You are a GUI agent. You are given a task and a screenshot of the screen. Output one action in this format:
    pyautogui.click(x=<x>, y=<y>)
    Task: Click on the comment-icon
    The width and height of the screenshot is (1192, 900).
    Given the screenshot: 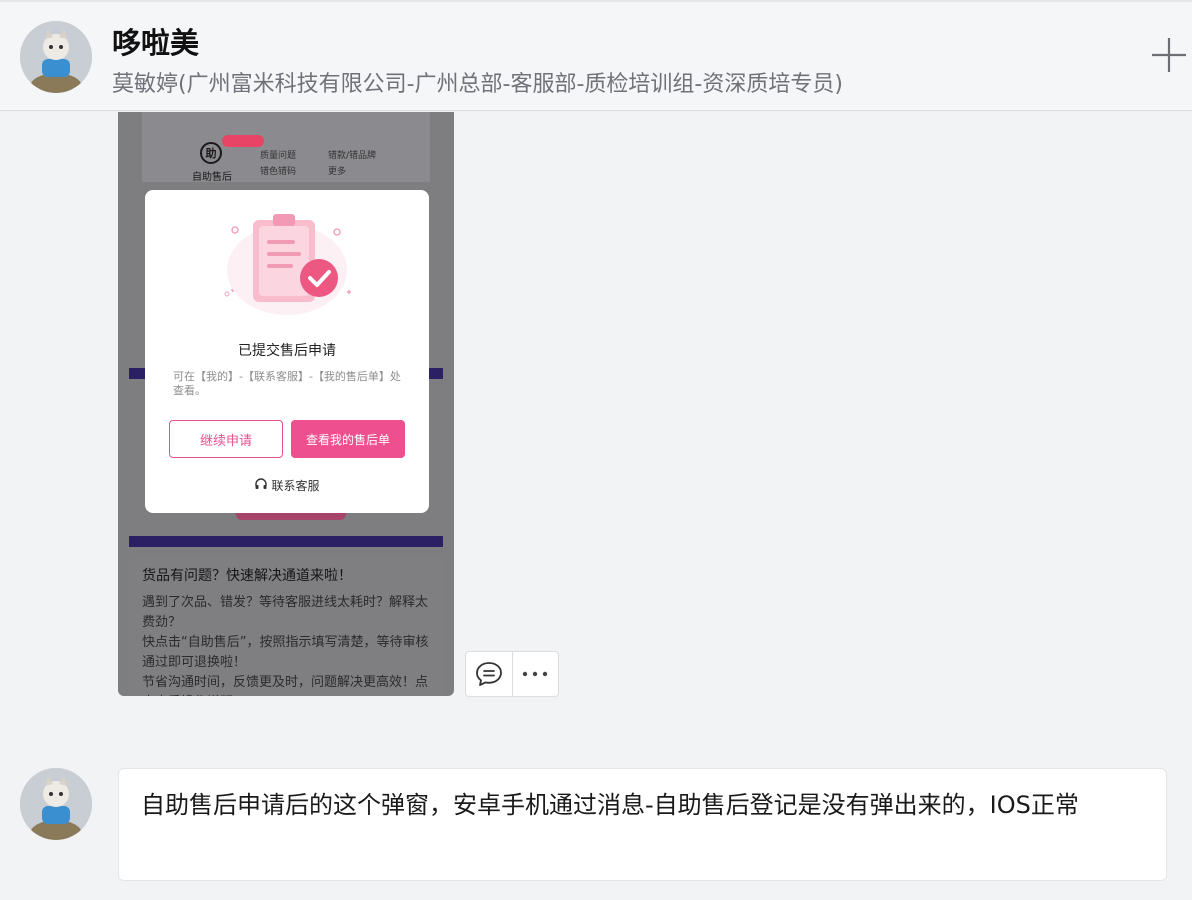 What is the action you would take?
    pyautogui.click(x=489, y=674)
    